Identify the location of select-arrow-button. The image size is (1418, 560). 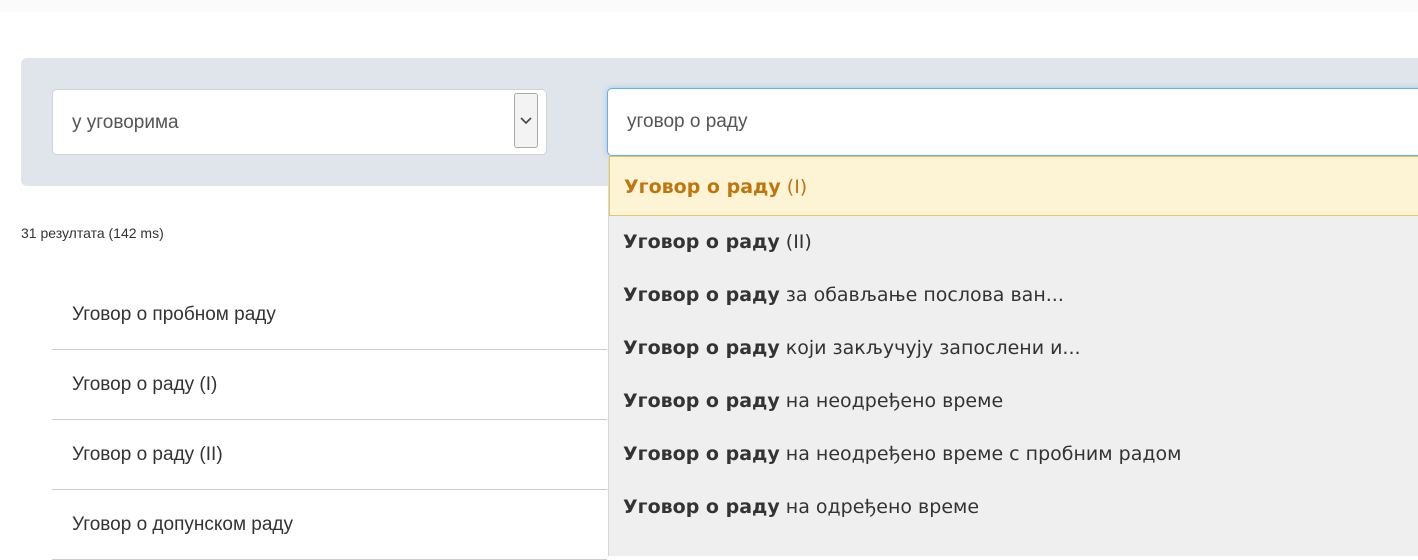
(526, 120).